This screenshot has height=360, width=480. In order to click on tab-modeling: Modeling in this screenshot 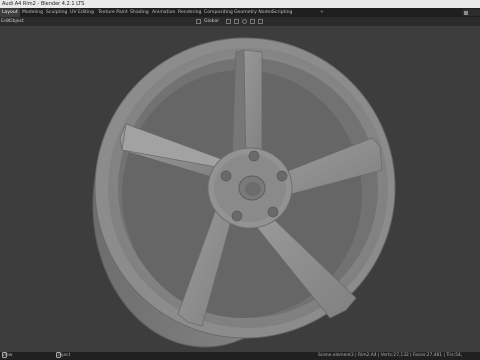, I will do `click(32, 12)`.